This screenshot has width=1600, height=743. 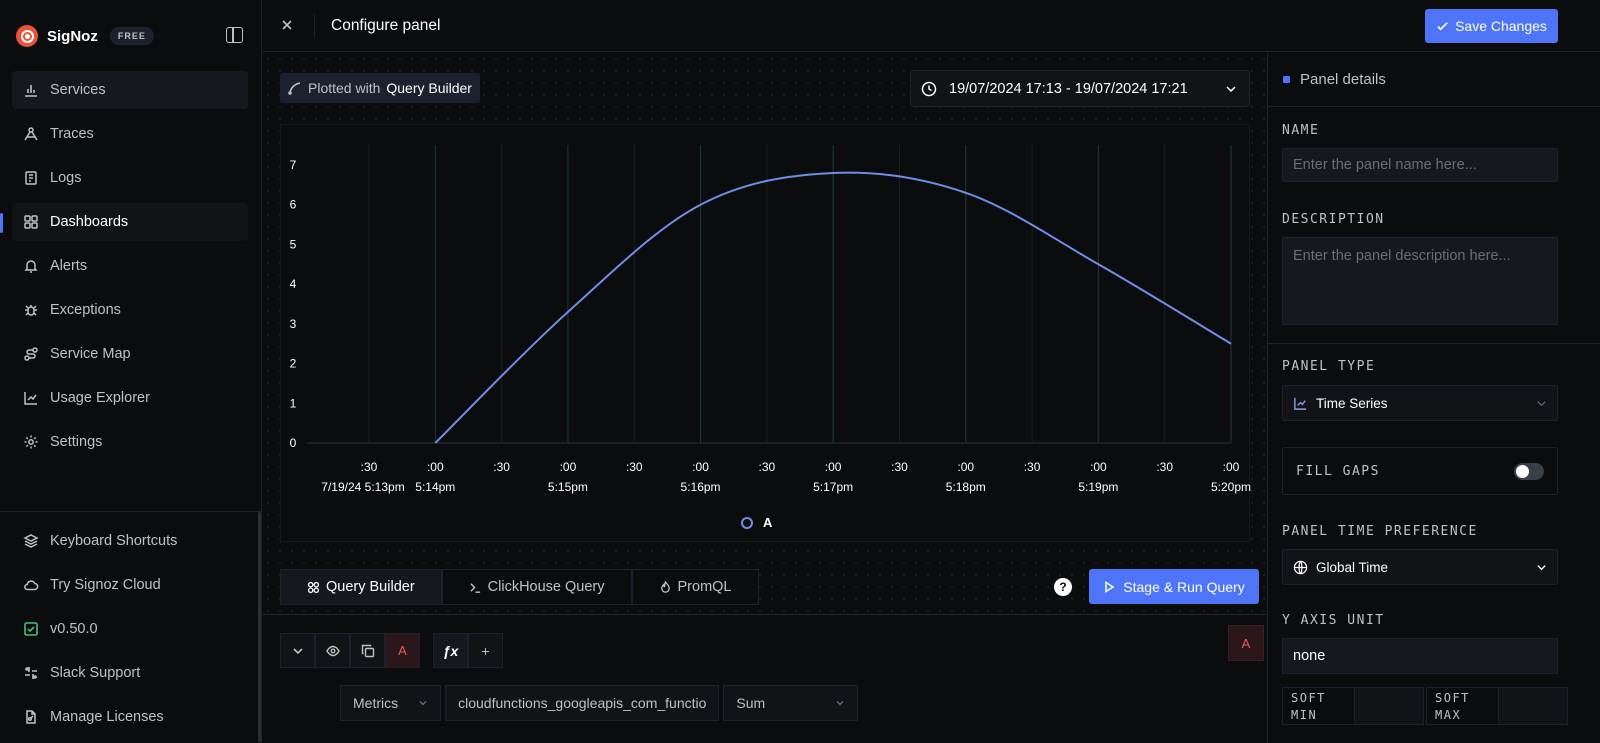 I want to click on sidebar-item-usage-explorer: Usage Explorer, so click(x=130, y=398).